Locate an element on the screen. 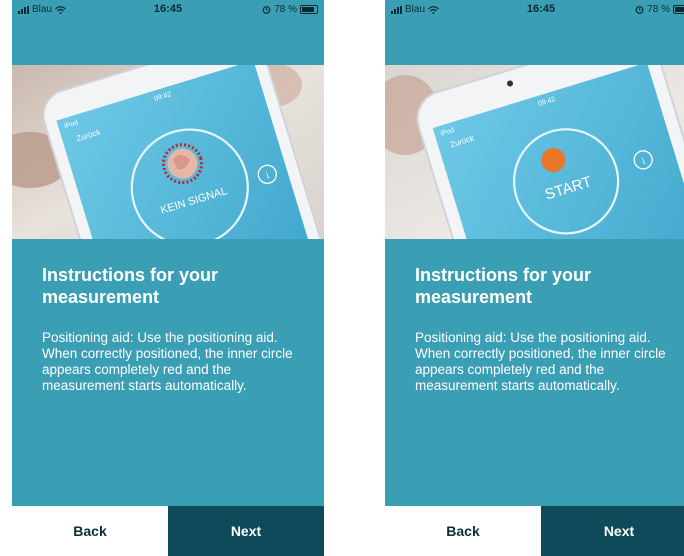 This screenshot has height=556, width=684. instruction-photo: iPod 09:42 Zurück START i is located at coordinates (534, 152).